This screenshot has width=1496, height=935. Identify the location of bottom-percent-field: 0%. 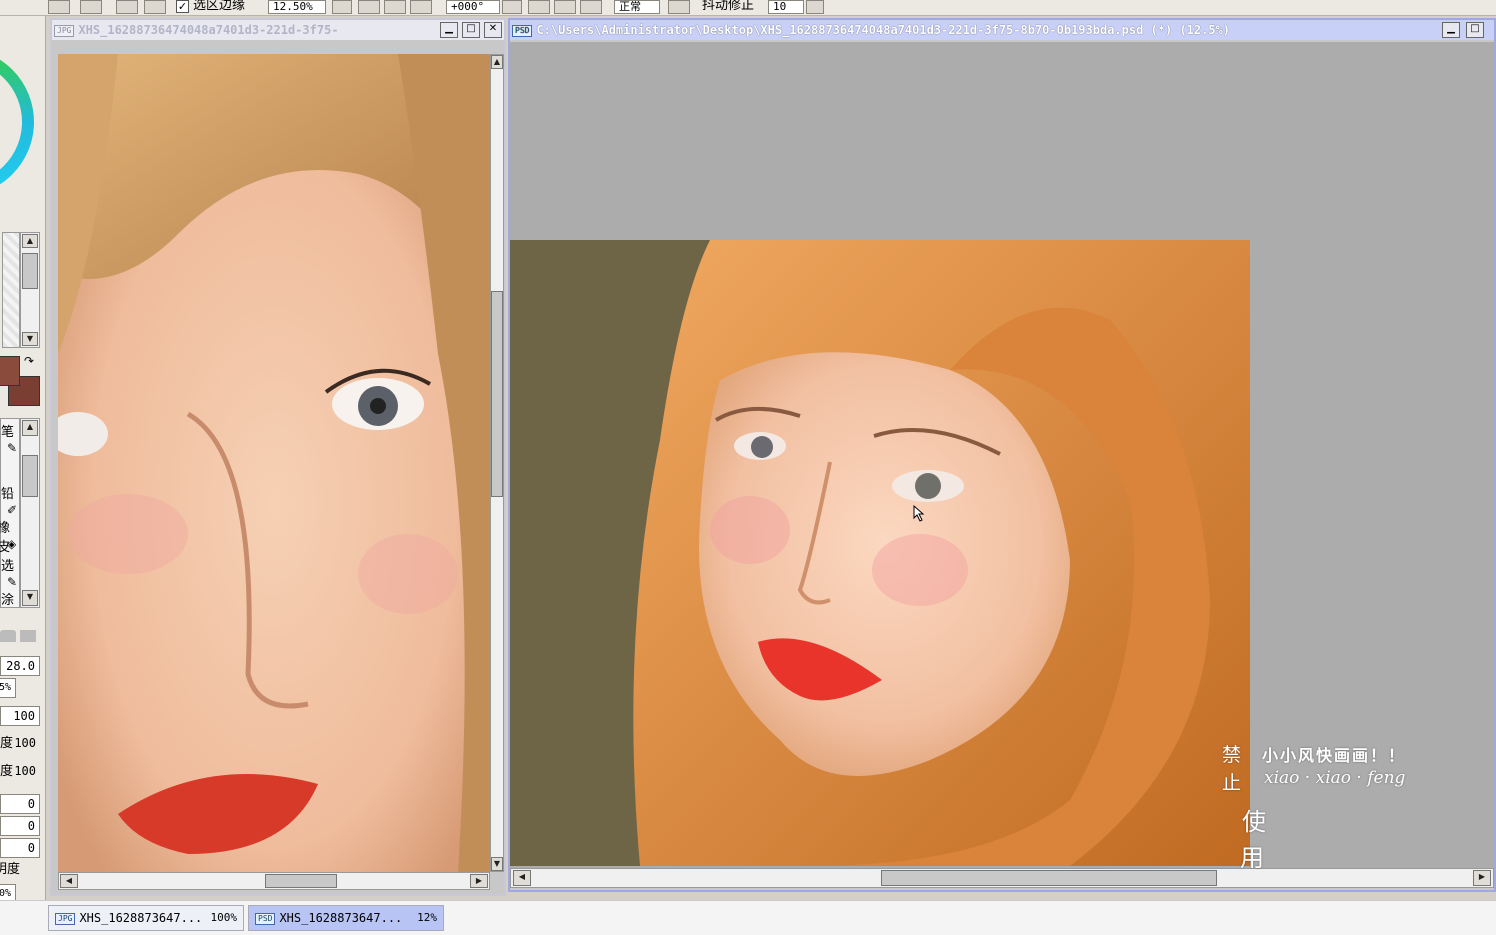
(8, 892).